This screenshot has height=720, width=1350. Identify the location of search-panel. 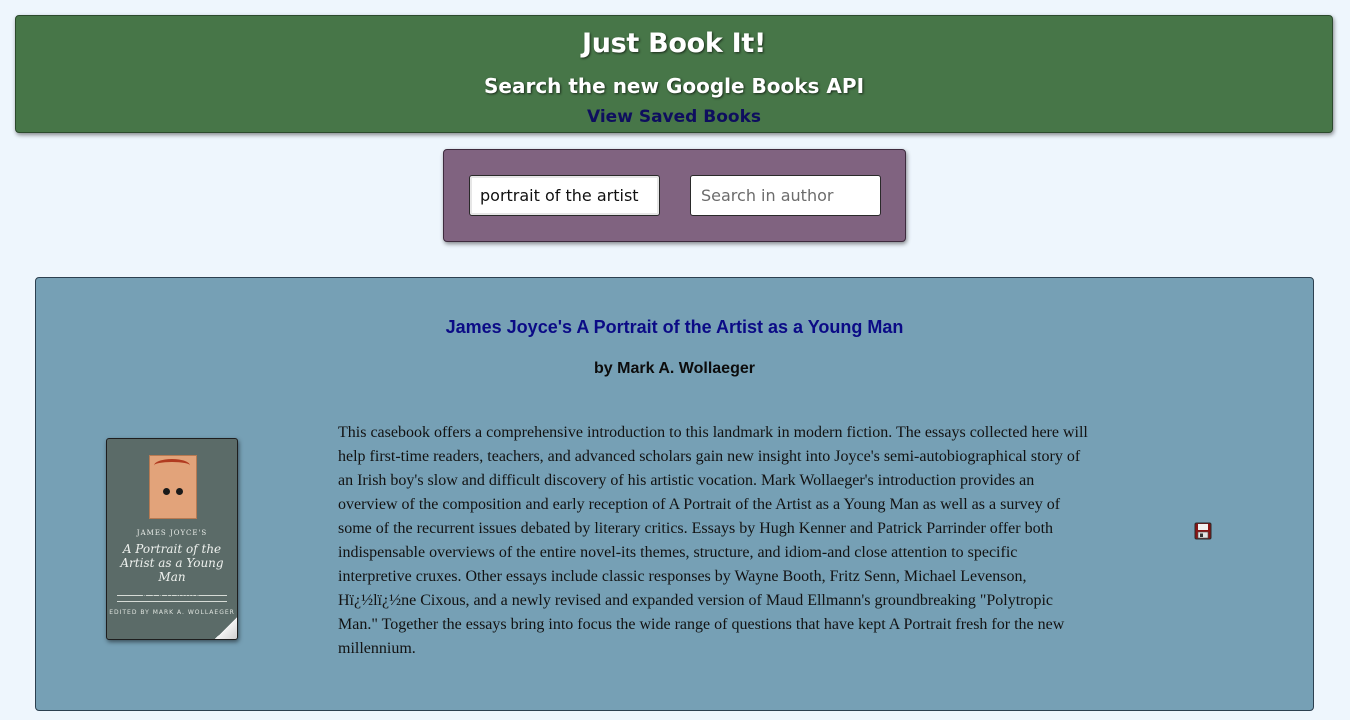
(674, 195).